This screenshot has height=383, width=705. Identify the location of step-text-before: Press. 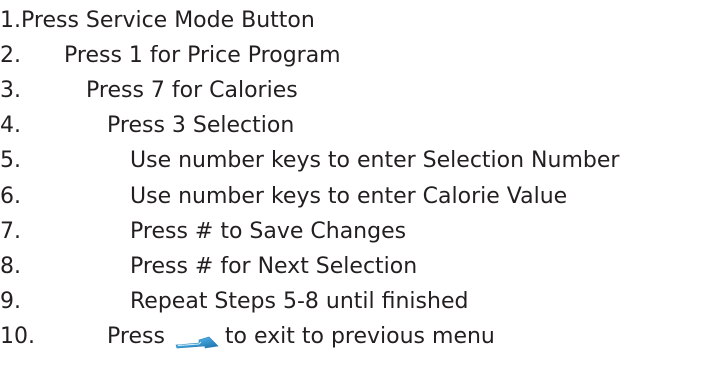
(136, 336).